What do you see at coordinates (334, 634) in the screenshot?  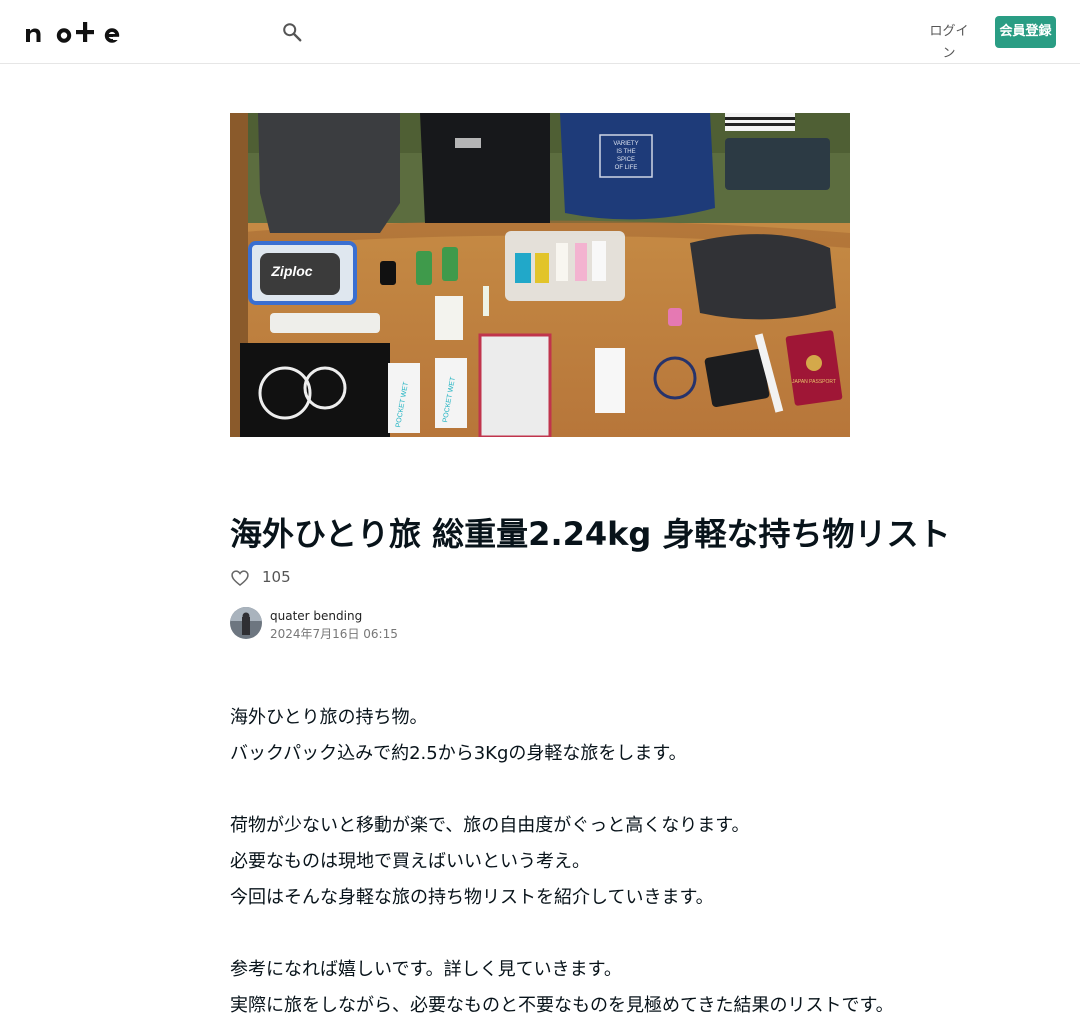 I see `post-date: 2024年7月16日 06:15` at bounding box center [334, 634].